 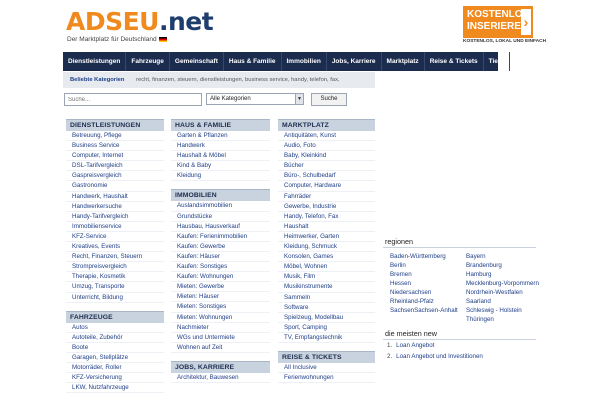 What do you see at coordinates (115, 298) in the screenshot?
I see `category-link: Unterricht, Bildung` at bounding box center [115, 298].